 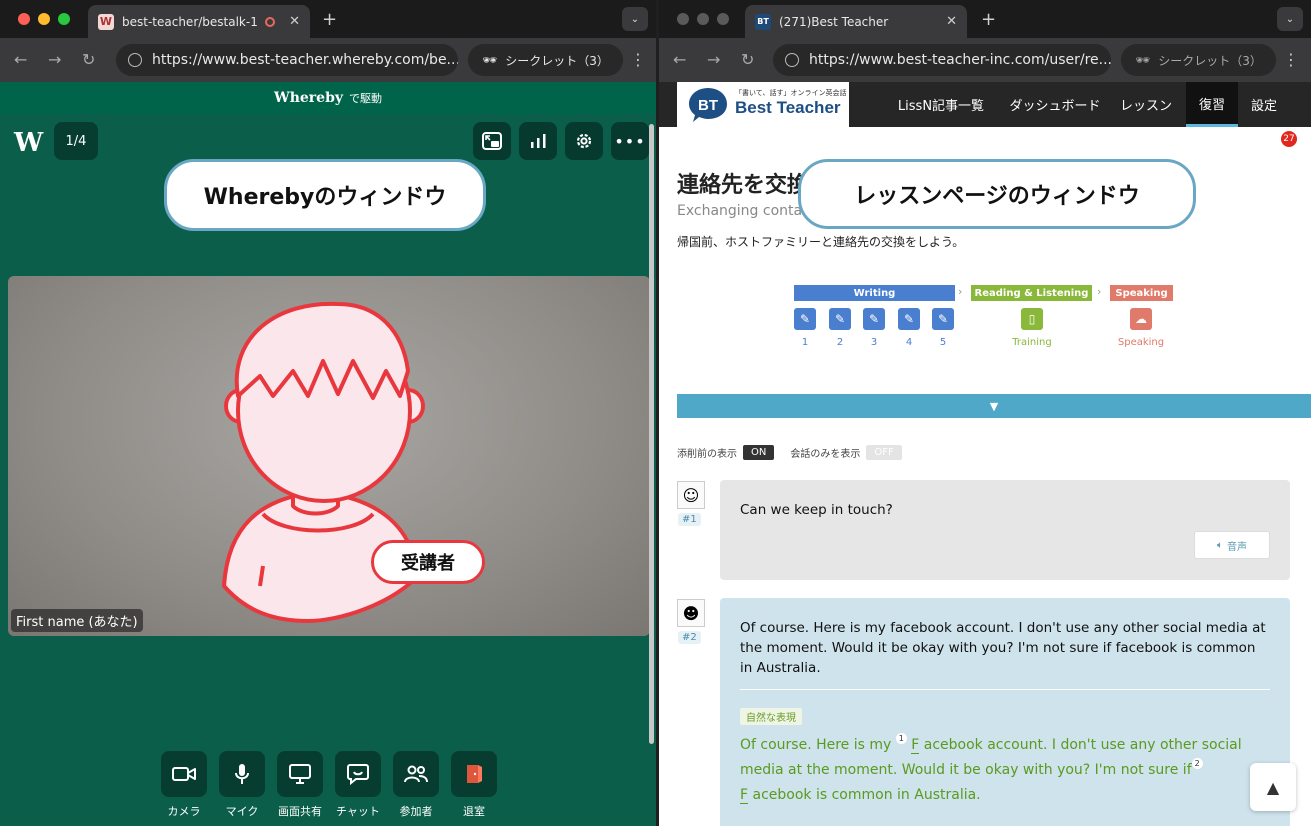 What do you see at coordinates (1212, 104) in the screenshot?
I see `nav-review: 復習` at bounding box center [1212, 104].